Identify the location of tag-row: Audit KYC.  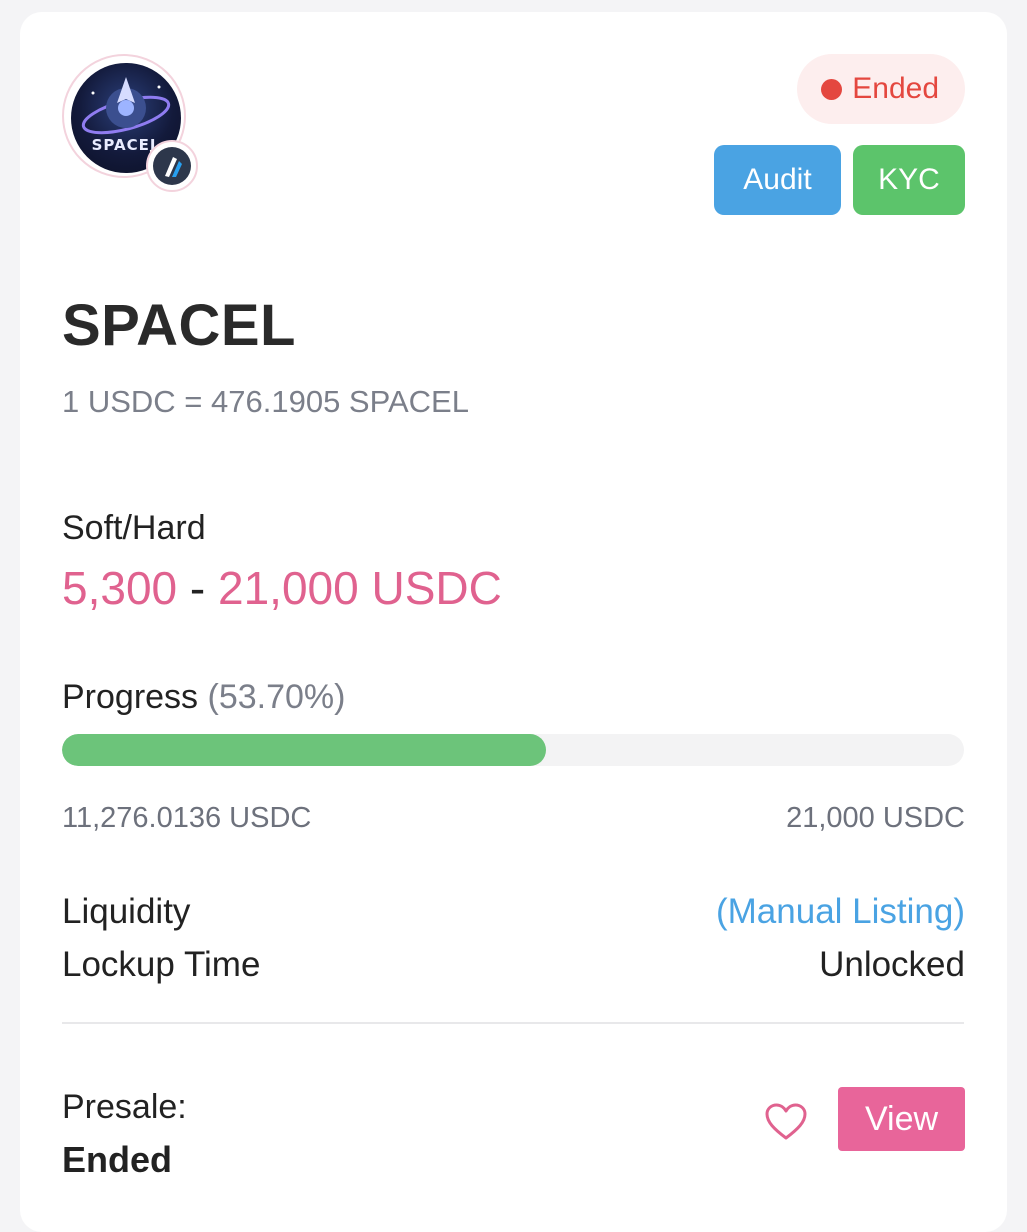
(839, 180).